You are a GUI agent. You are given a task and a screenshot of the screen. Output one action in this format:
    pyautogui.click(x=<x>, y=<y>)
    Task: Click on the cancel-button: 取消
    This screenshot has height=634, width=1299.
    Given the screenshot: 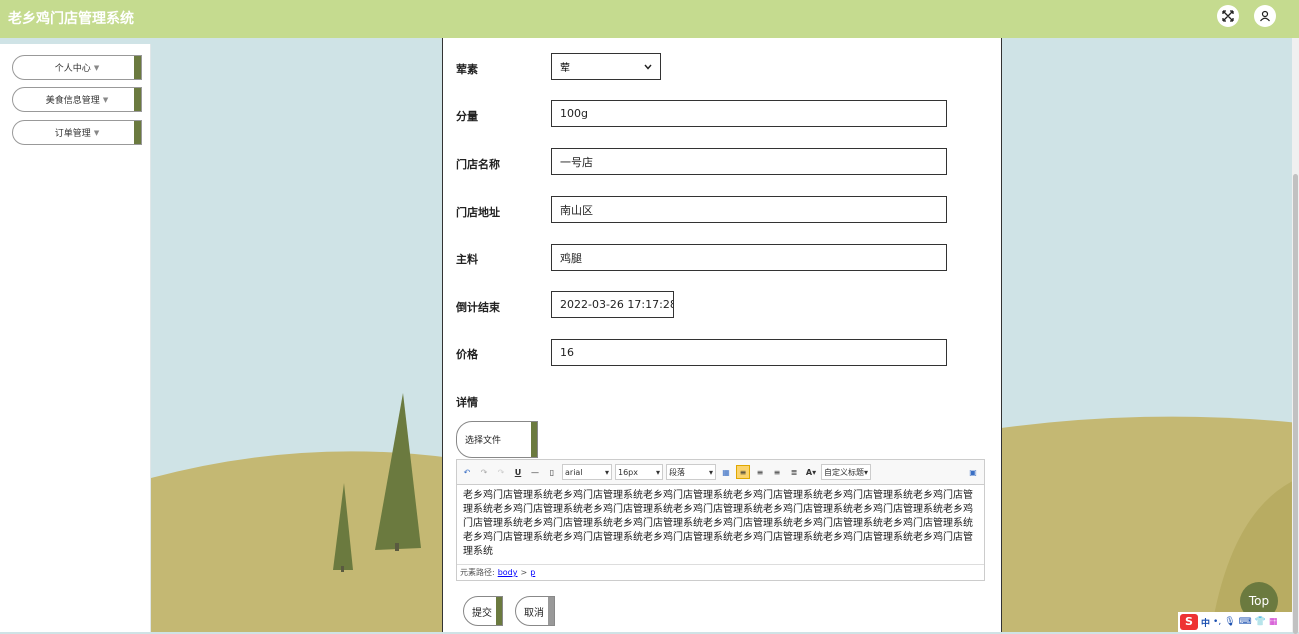 What is the action you would take?
    pyautogui.click(x=535, y=611)
    